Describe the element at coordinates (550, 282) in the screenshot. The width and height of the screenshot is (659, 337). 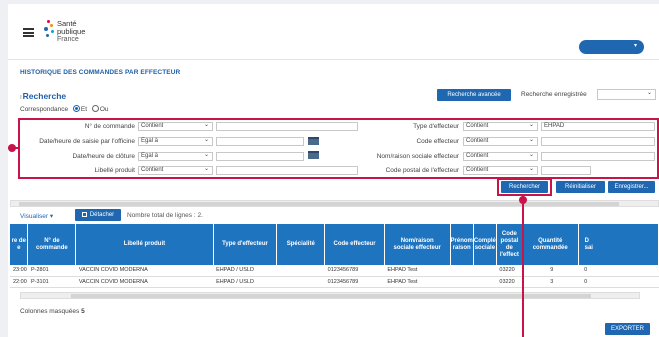
I see `cell: 3` at that location.